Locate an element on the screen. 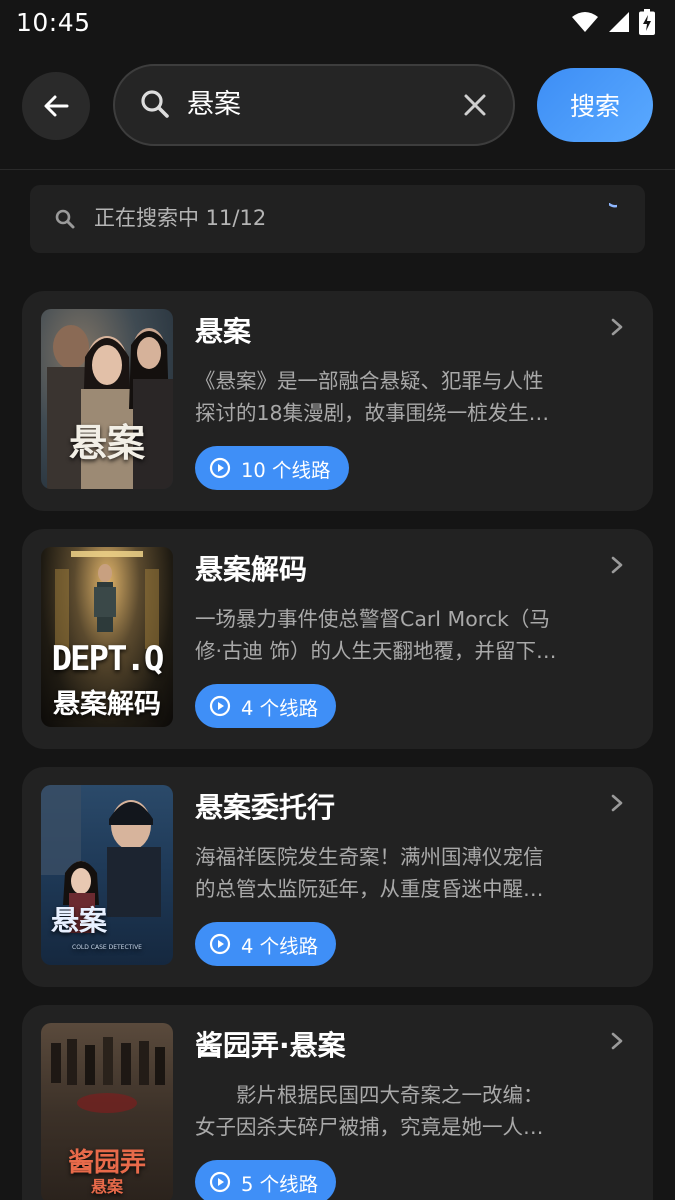 This screenshot has height=1200, width=675. poster-image: 酱园弄 悬案 is located at coordinates (107, 1111).